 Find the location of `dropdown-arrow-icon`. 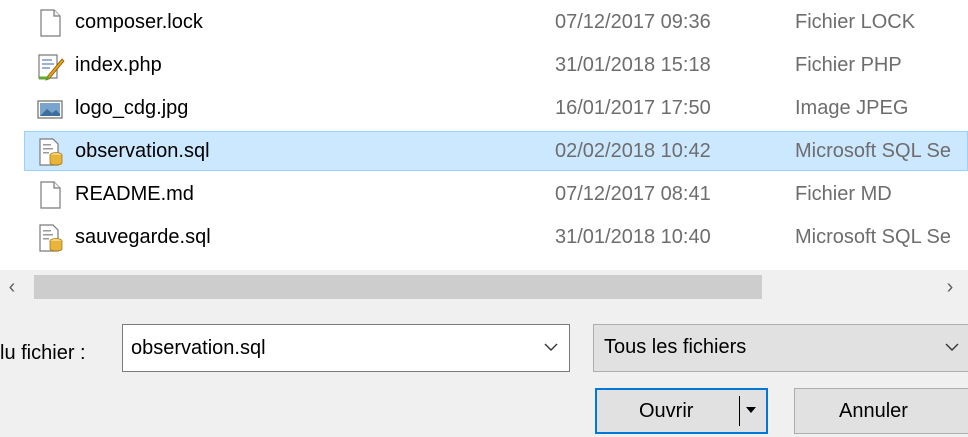

dropdown-arrow-icon is located at coordinates (751, 410).